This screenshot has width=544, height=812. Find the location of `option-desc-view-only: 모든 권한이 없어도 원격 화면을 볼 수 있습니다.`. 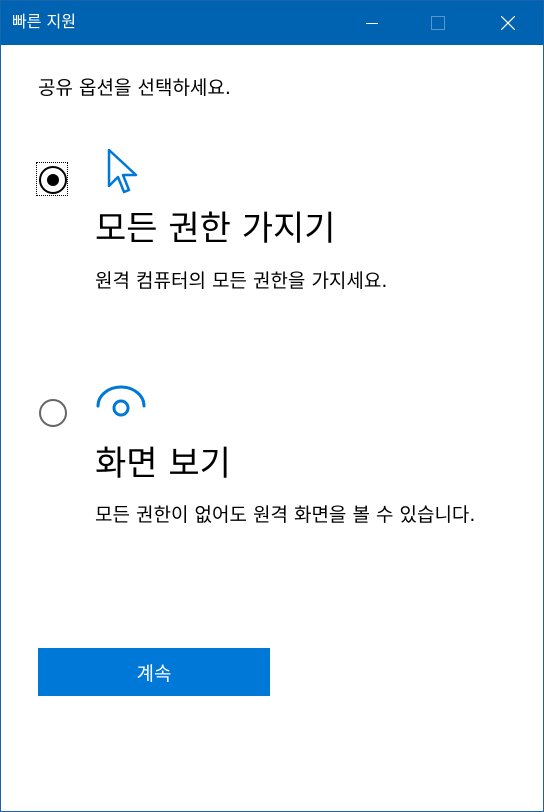

option-desc-view-only: 모든 권한이 없어도 원격 화면을 볼 수 있습니다. is located at coordinates (295, 515).